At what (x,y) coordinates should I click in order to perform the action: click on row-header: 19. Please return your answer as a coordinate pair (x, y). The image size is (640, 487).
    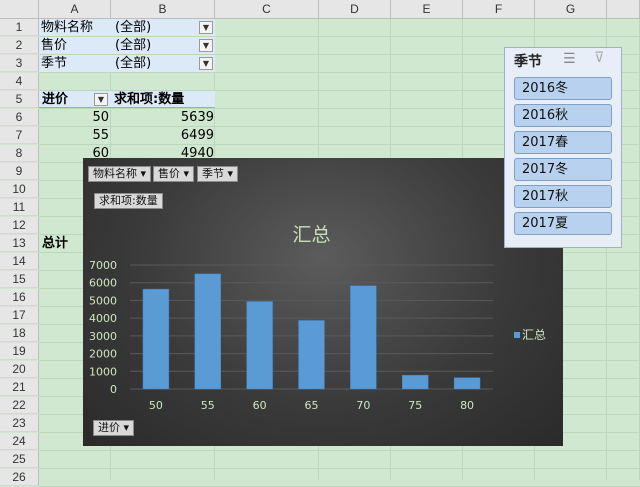
    Looking at the image, I should click on (19, 351).